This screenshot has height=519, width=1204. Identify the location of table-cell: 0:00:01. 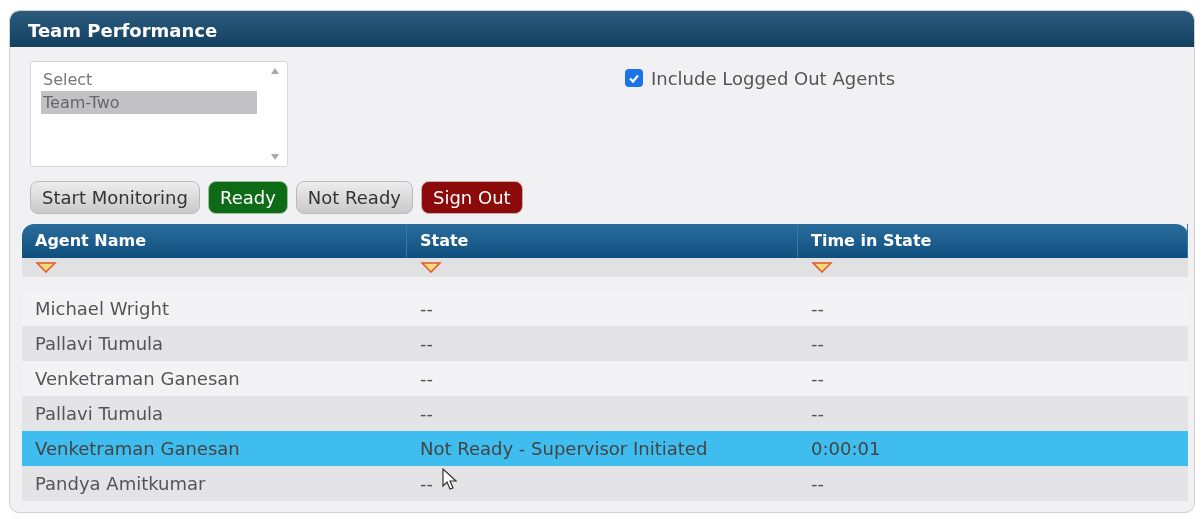
(846, 448).